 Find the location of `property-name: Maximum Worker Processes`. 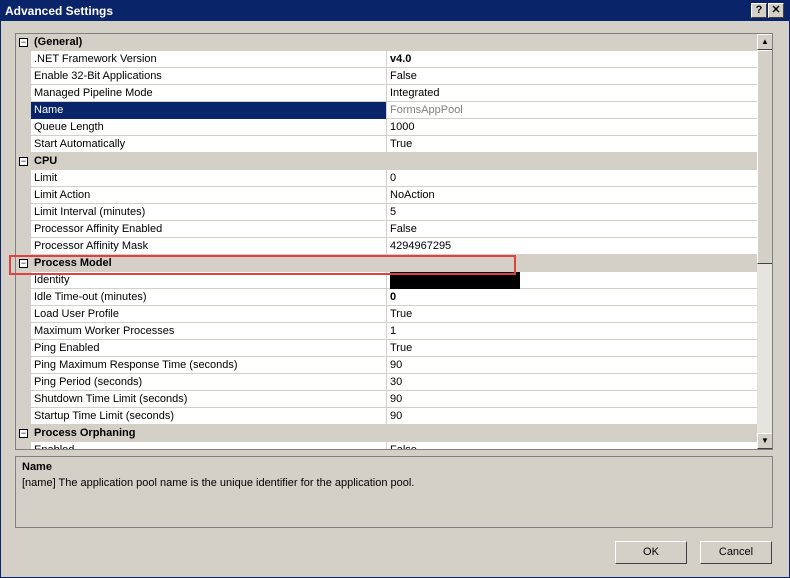

property-name: Maximum Worker Processes is located at coordinates (209, 331).